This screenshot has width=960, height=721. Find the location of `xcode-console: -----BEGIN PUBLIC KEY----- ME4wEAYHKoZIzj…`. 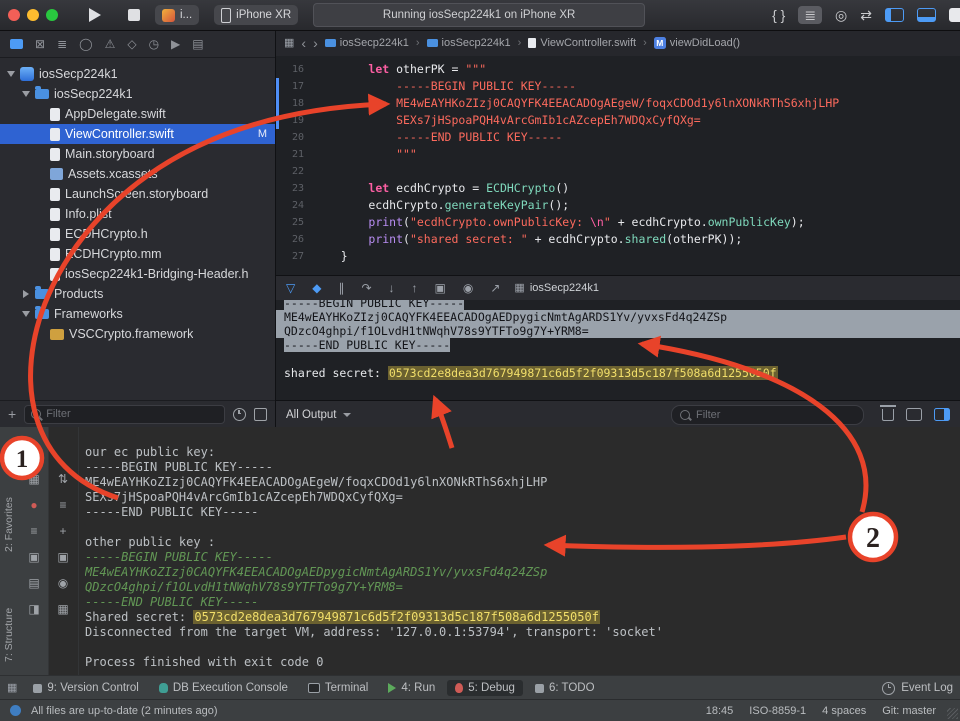

xcode-console: -----BEGIN PUBLIC KEY----- ME4wEAYHKoZIzj… is located at coordinates (618, 351).